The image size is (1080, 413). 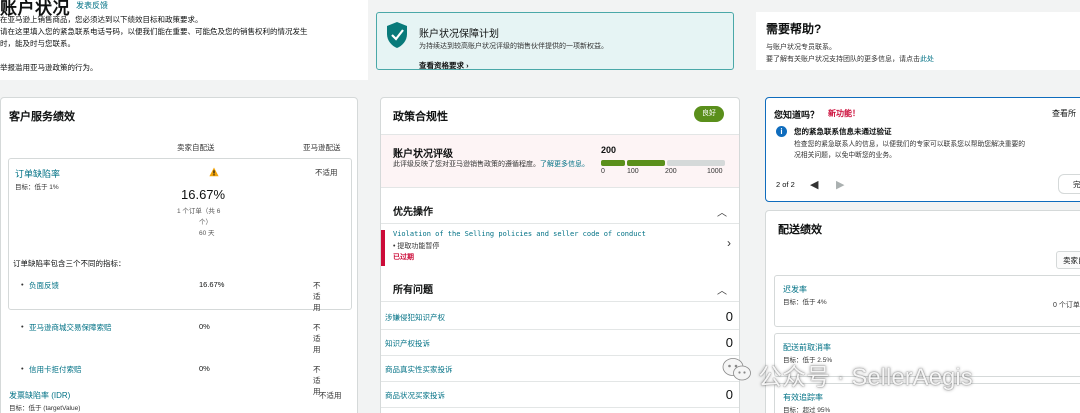 What do you see at coordinates (37, 173) in the screenshot?
I see `odr-link: 订单缺陷率` at bounding box center [37, 173].